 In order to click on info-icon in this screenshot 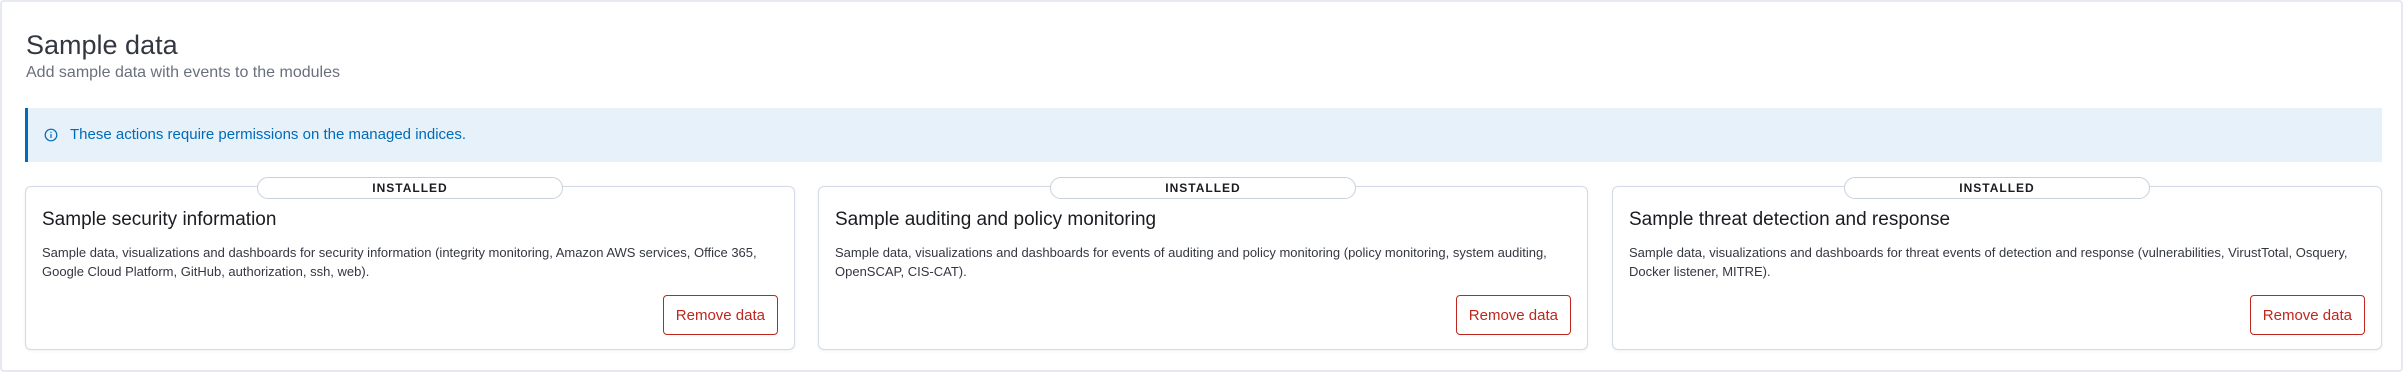, I will do `click(51, 135)`.